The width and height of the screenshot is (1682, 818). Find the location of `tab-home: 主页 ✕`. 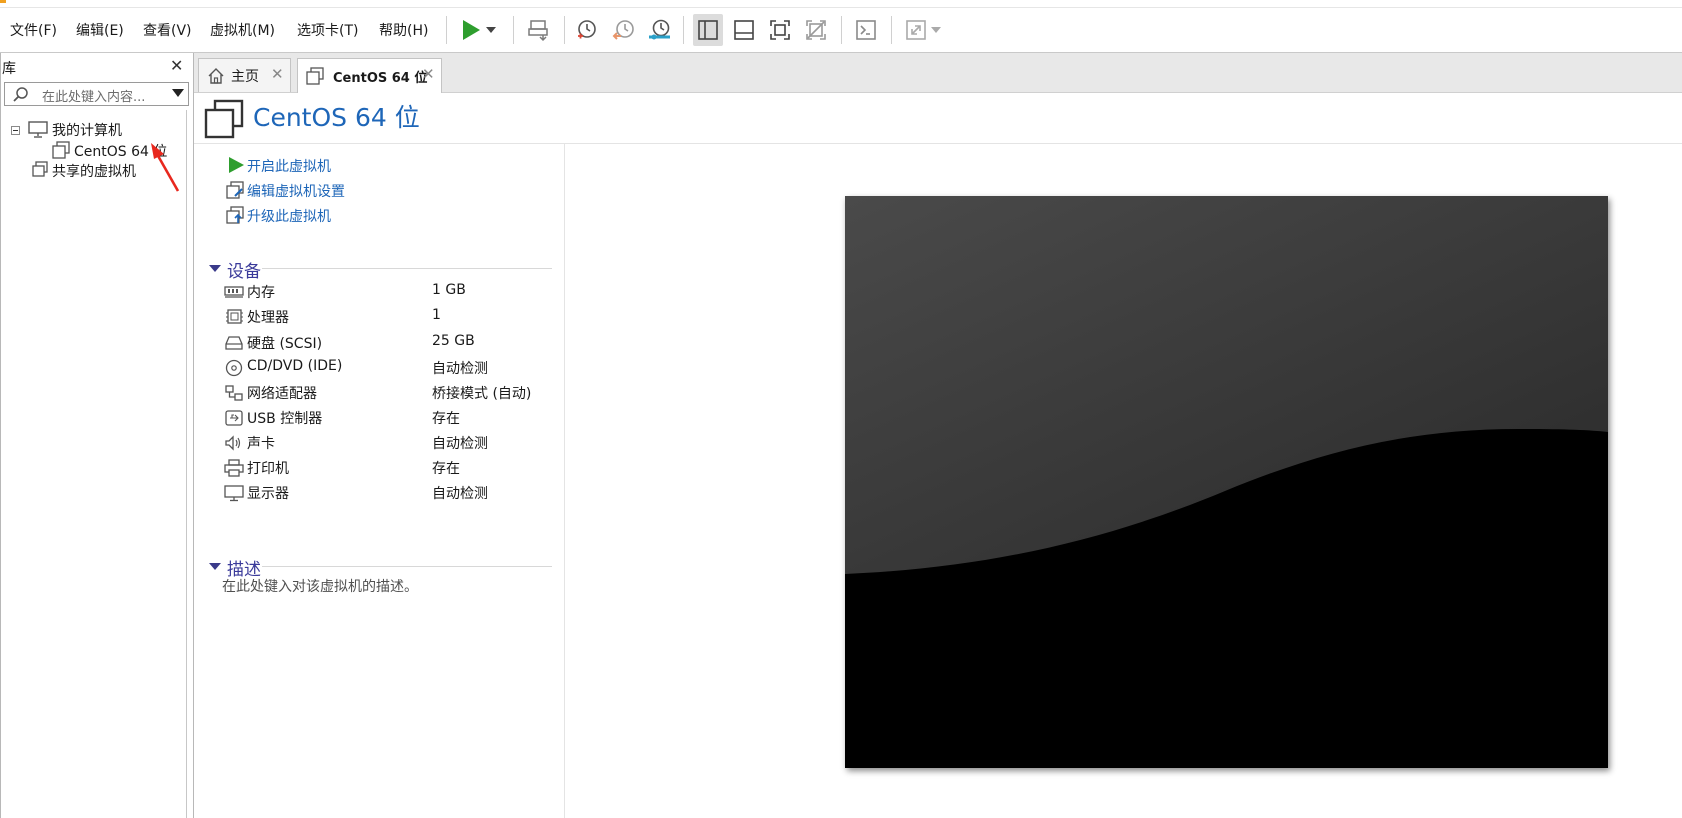

tab-home: 主页 ✕ is located at coordinates (244, 75).